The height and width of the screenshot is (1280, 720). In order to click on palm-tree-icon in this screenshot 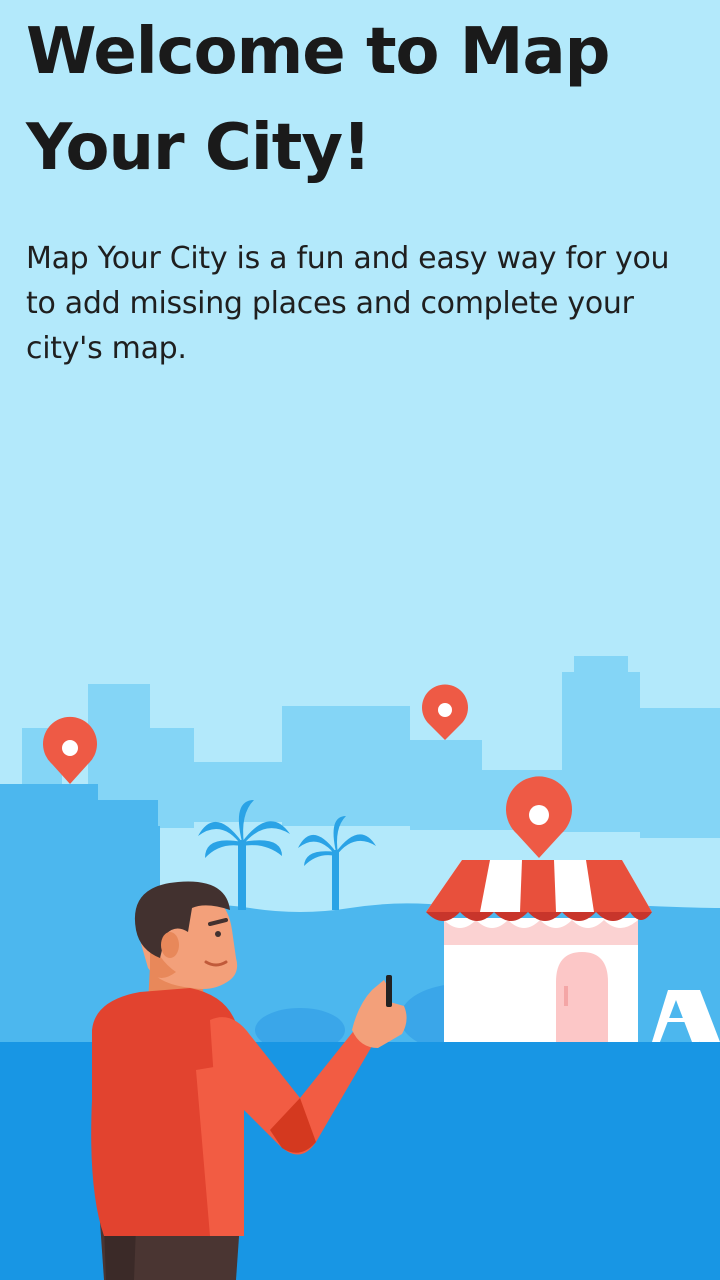, I will do `click(337, 863)`.